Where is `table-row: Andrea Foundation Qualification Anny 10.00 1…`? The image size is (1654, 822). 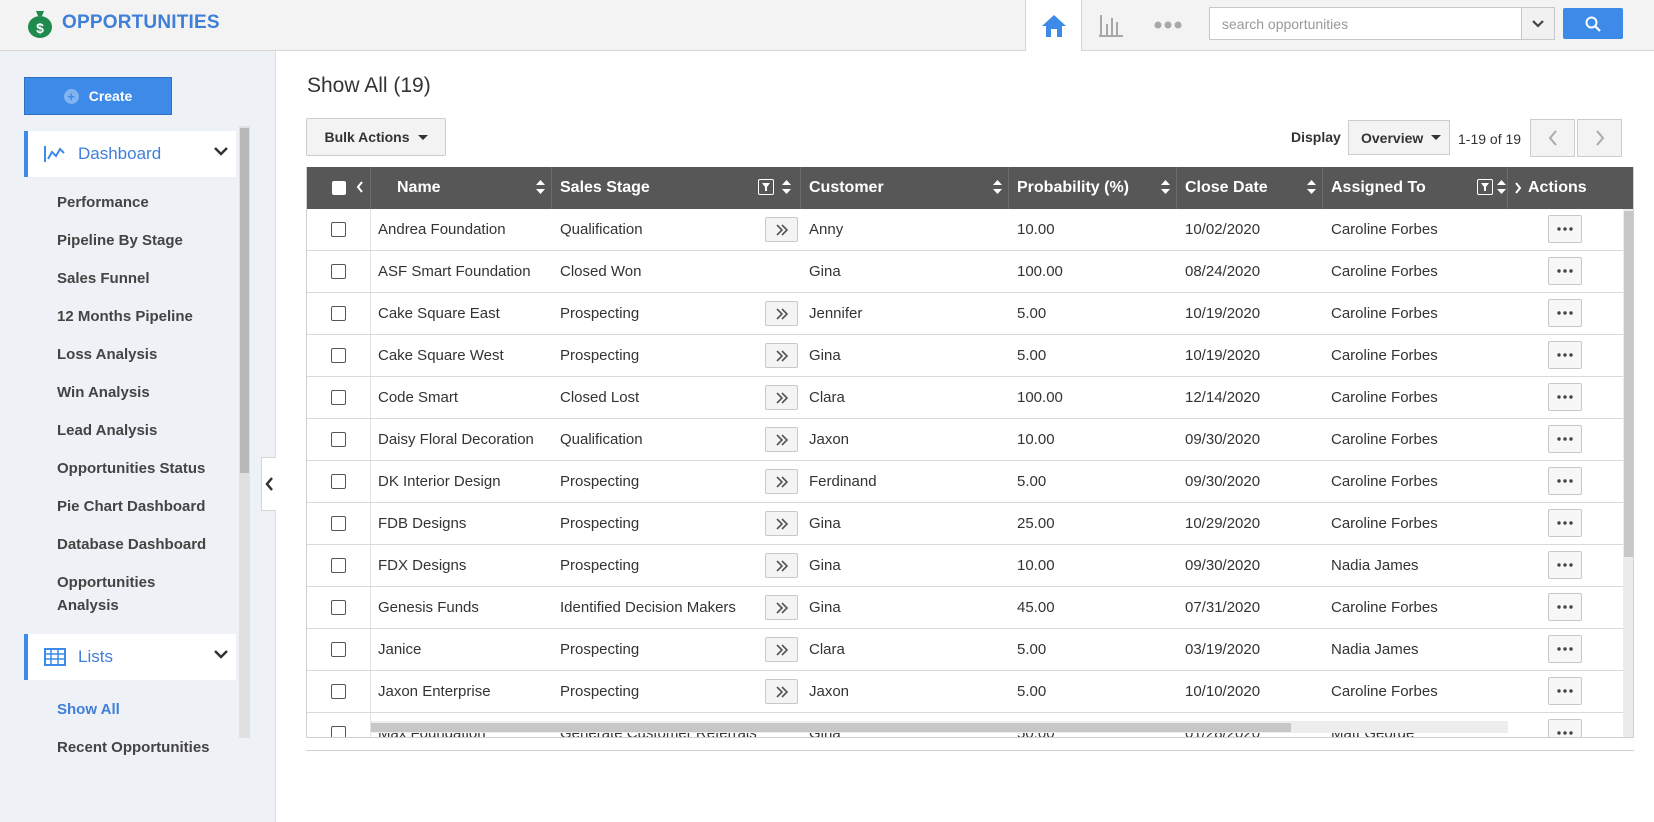 table-row: Andrea Foundation Qualification Anny 10.00 1… is located at coordinates (965, 230).